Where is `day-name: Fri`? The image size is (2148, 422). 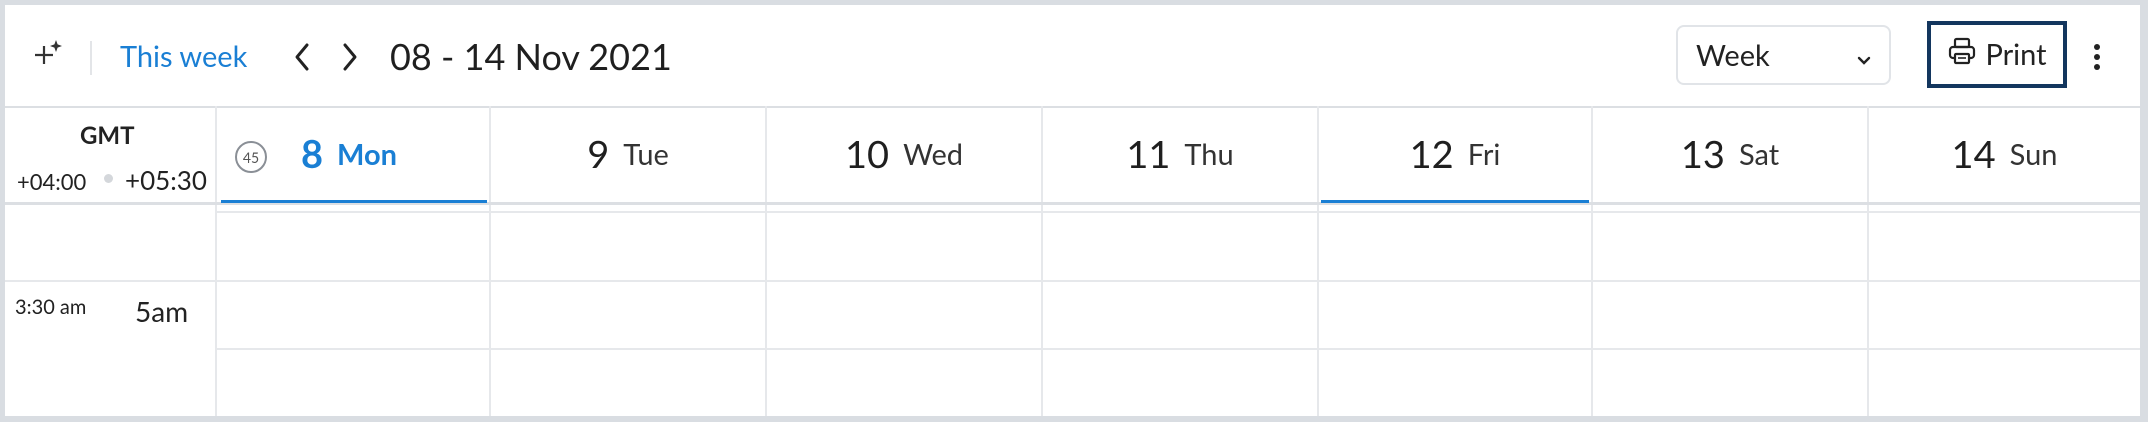 day-name: Fri is located at coordinates (1484, 154).